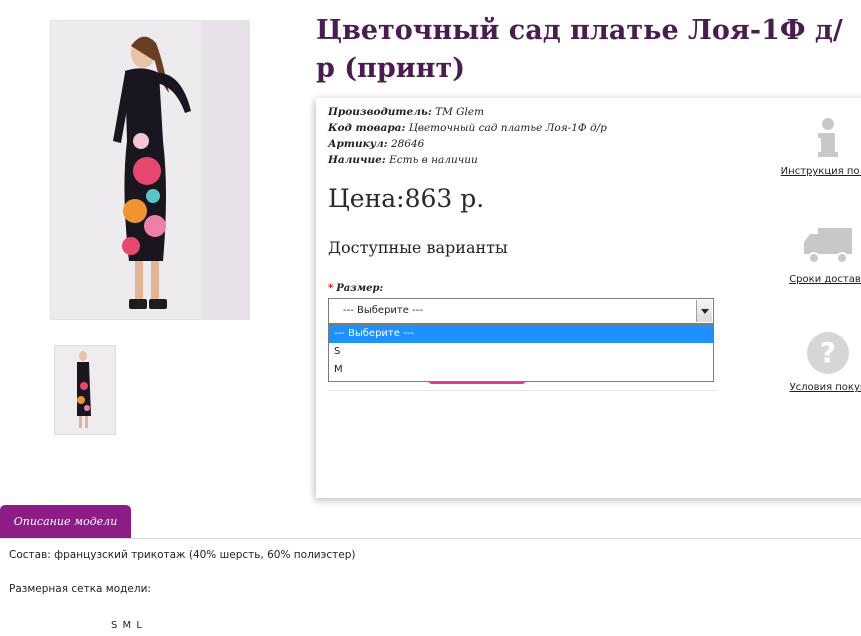  What do you see at coordinates (814, 387) in the screenshot?
I see `terms-link: Условия покуп` at bounding box center [814, 387].